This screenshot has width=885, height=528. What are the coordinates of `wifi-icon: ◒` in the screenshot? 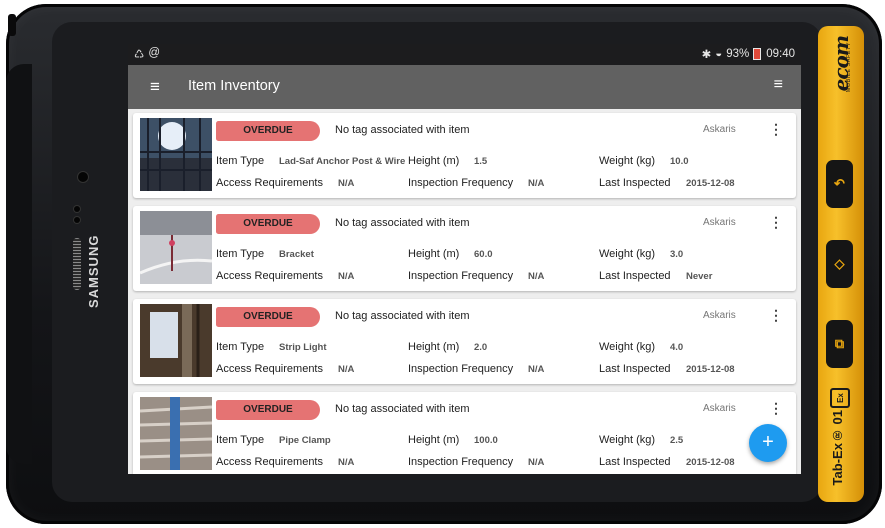 It's located at (719, 54).